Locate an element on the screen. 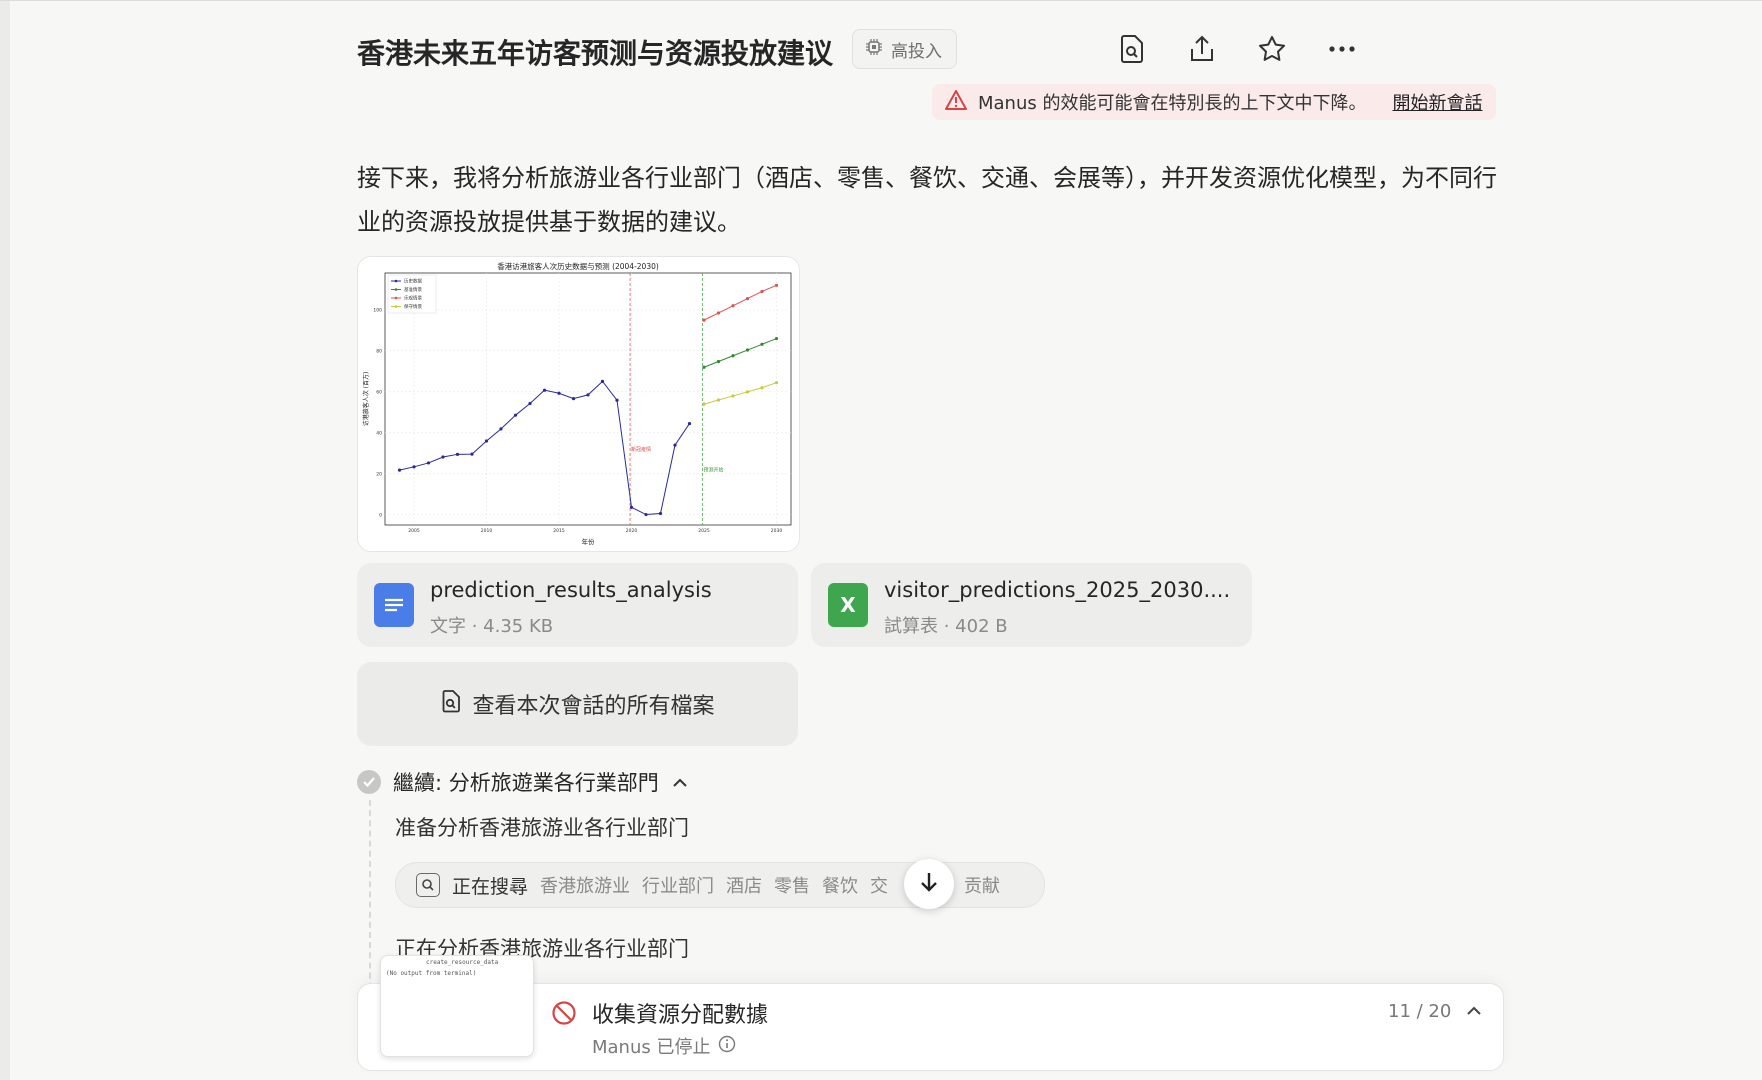 This screenshot has width=1762, height=1080. task-status-text: Manus 已停止 is located at coordinates (651, 1047).